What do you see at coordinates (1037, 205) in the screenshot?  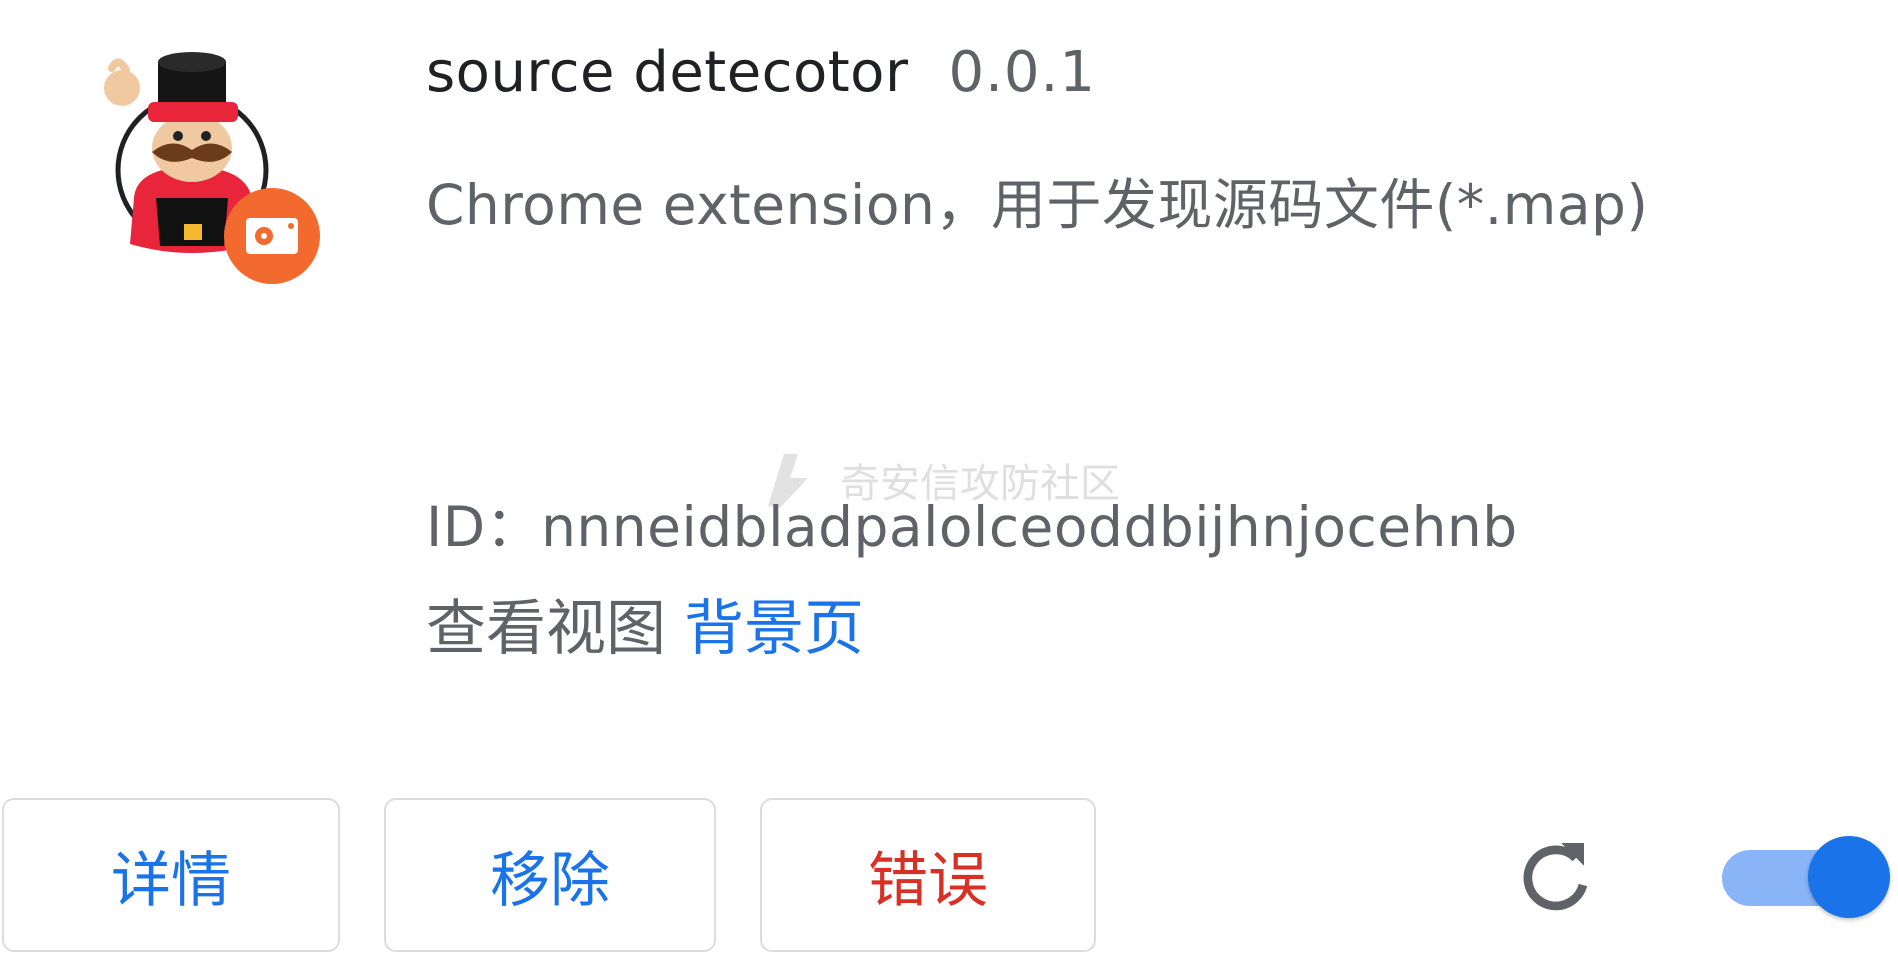 I see `extension-description: Chrome extension，用于发现源码文件(*.map)` at bounding box center [1037, 205].